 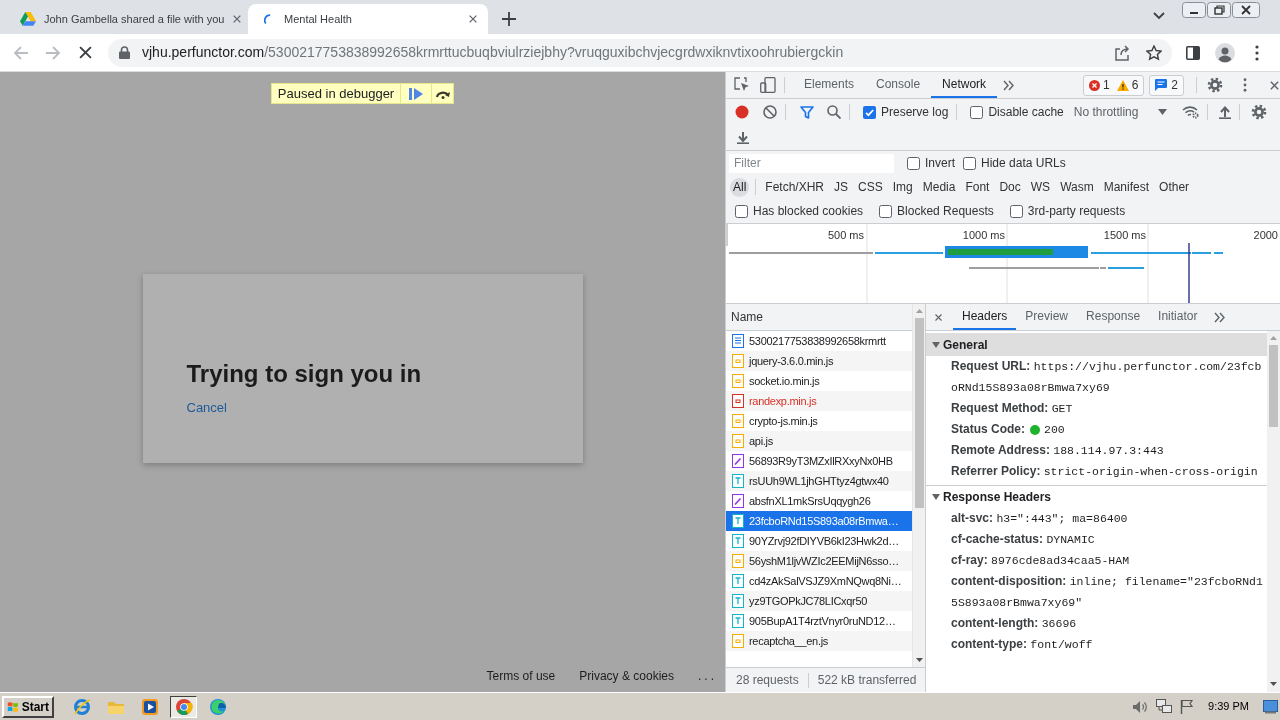 I want to click on type-filter-button: Img, so click(x=902, y=187).